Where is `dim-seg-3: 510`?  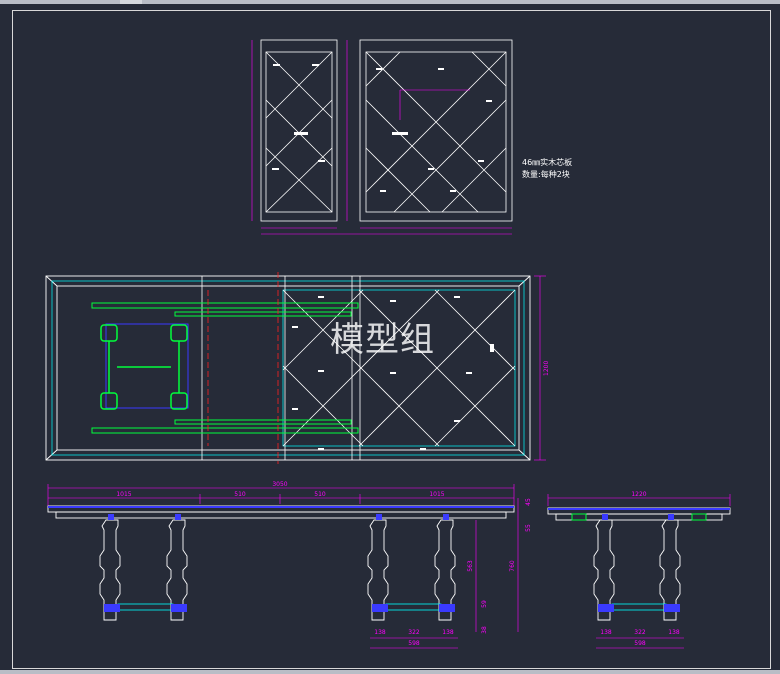
dim-seg-3: 510 is located at coordinates (320, 494).